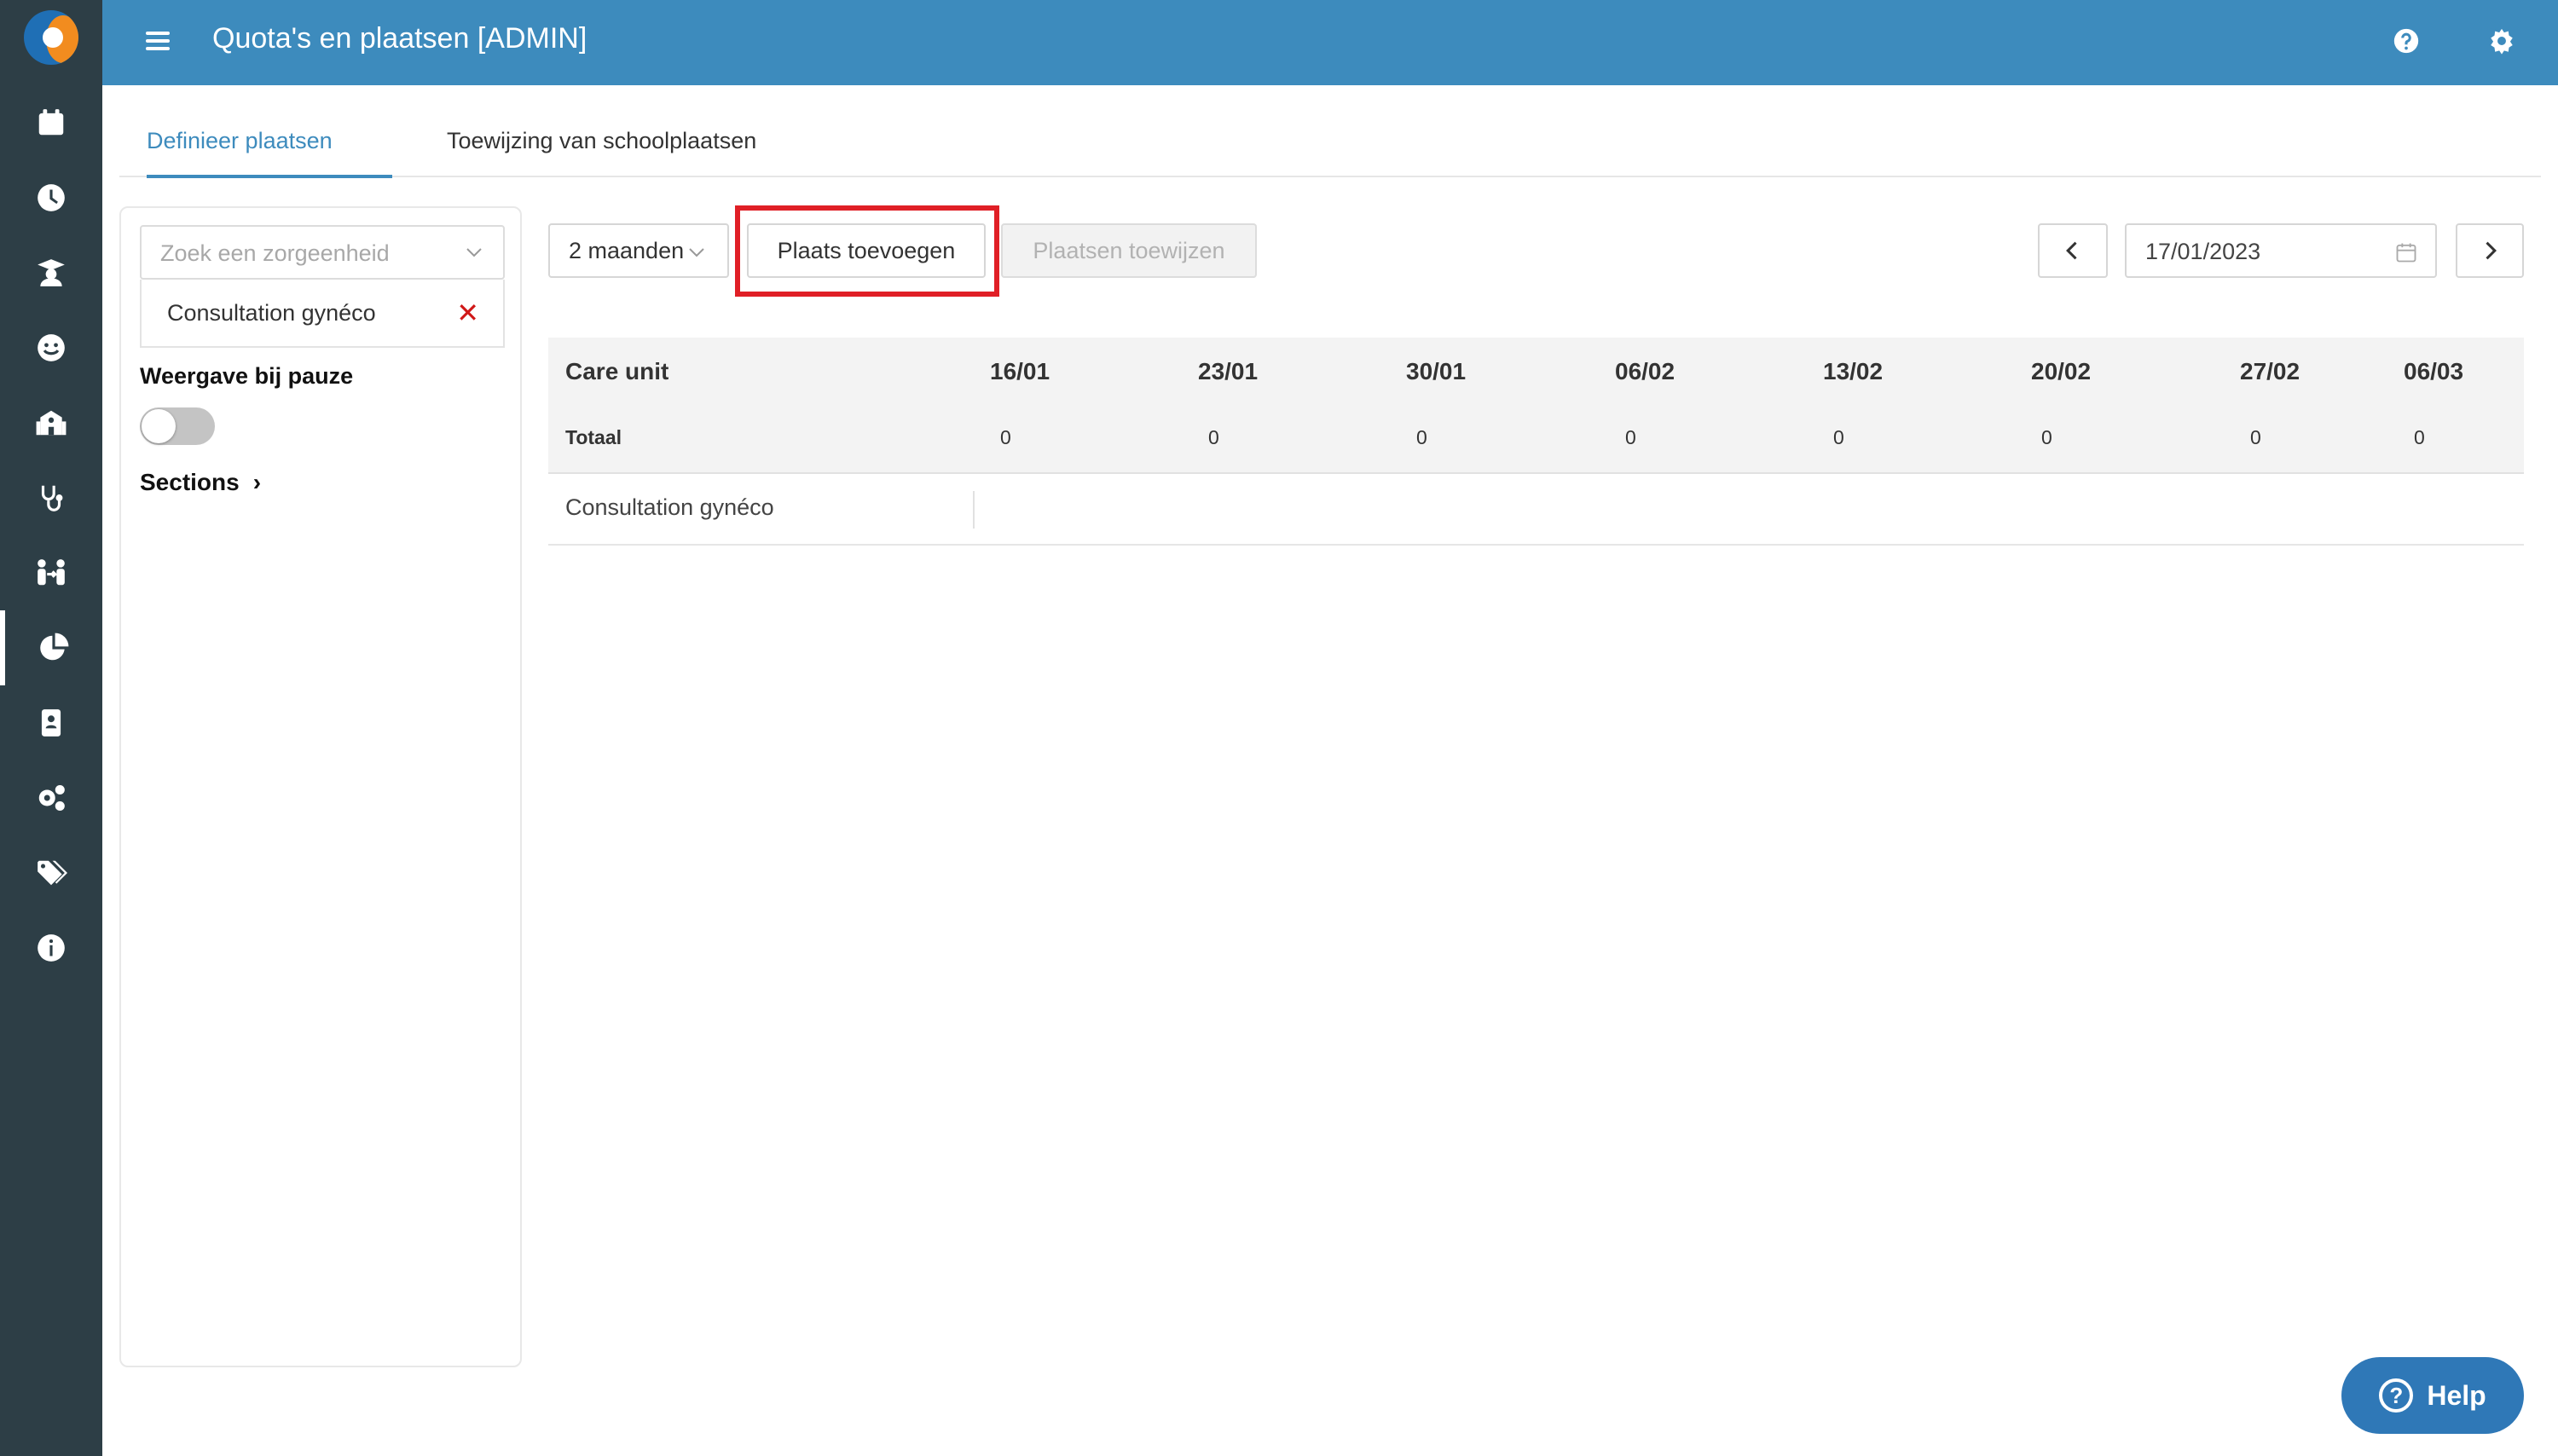 The height and width of the screenshot is (1456, 2558). Describe the element at coordinates (601, 151) in the screenshot. I see `tab-toewijzing-schoolplaatsen: Toewijzing van schoolplaatsen` at that location.